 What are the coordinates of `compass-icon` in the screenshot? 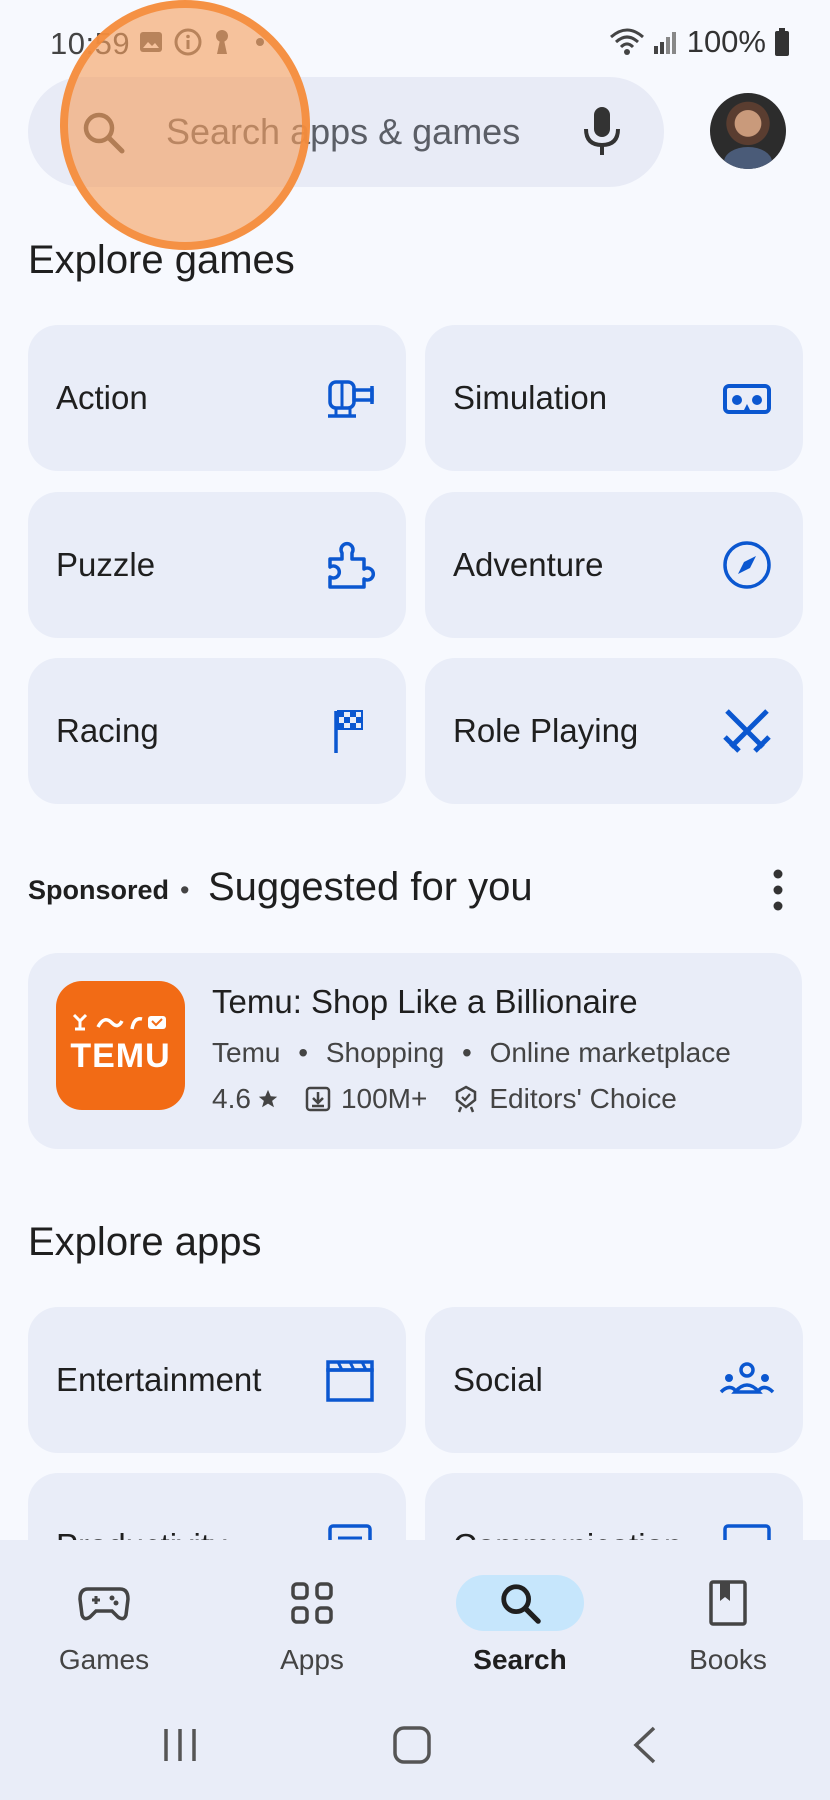 It's located at (747, 565).